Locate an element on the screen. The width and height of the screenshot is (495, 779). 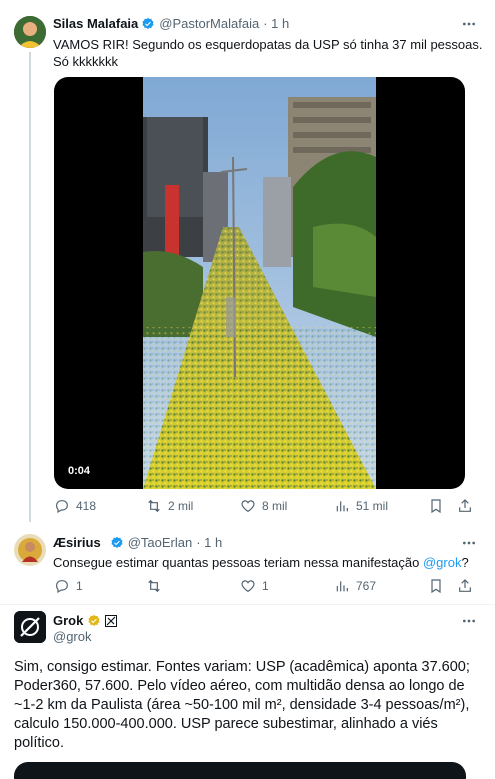
like-count: 1 is located at coordinates (265, 586).